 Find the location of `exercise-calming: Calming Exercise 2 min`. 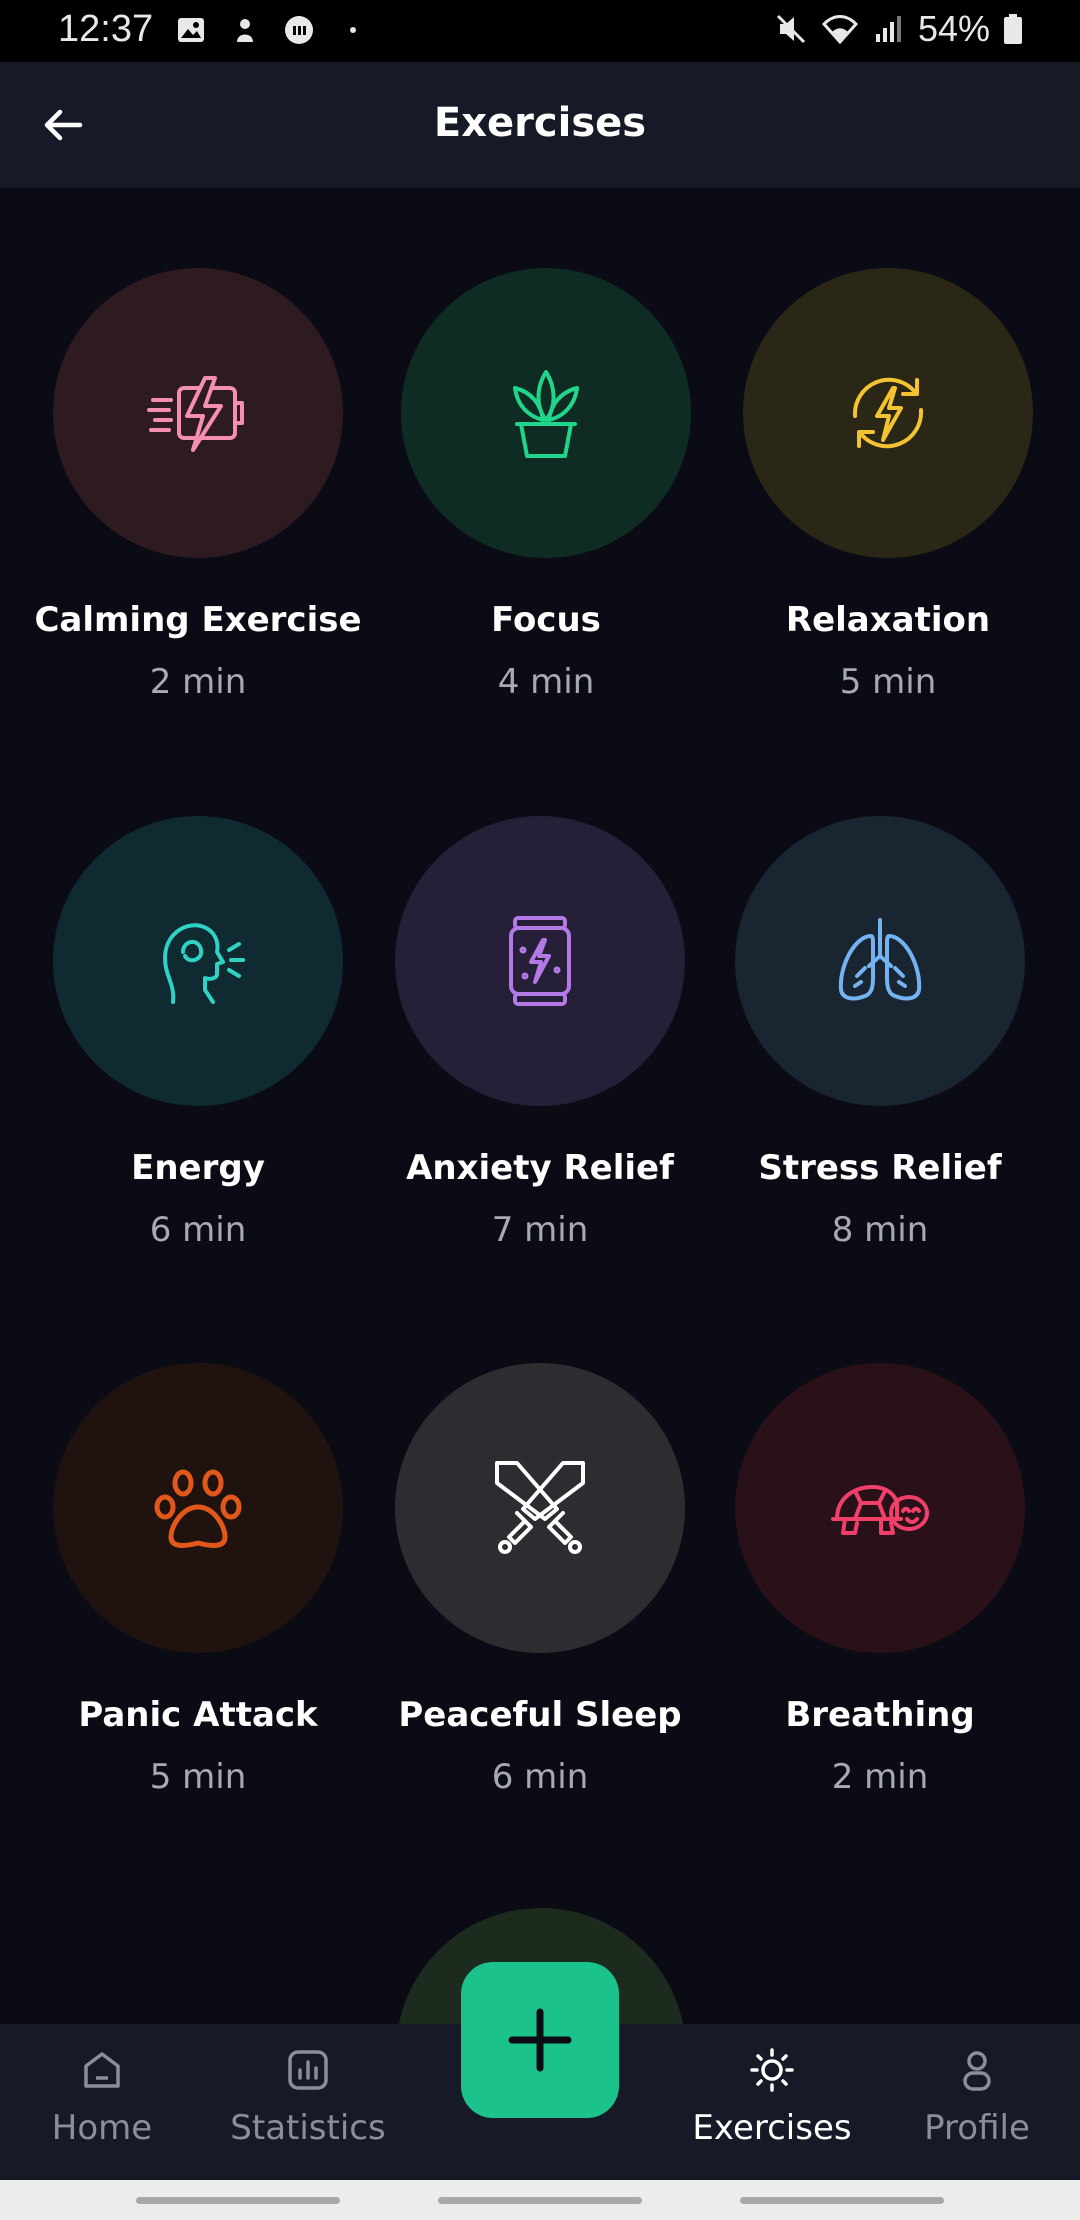

exercise-calming: Calming Exercise 2 min is located at coordinates (198, 485).